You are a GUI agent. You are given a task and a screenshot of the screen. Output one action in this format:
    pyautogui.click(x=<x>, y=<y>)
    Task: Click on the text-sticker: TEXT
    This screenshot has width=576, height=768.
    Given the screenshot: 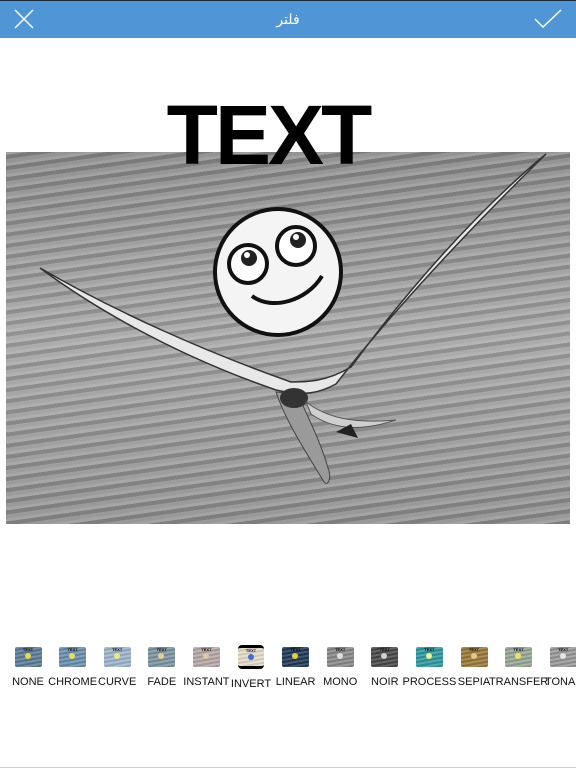 What is the action you would take?
    pyautogui.click(x=268, y=135)
    